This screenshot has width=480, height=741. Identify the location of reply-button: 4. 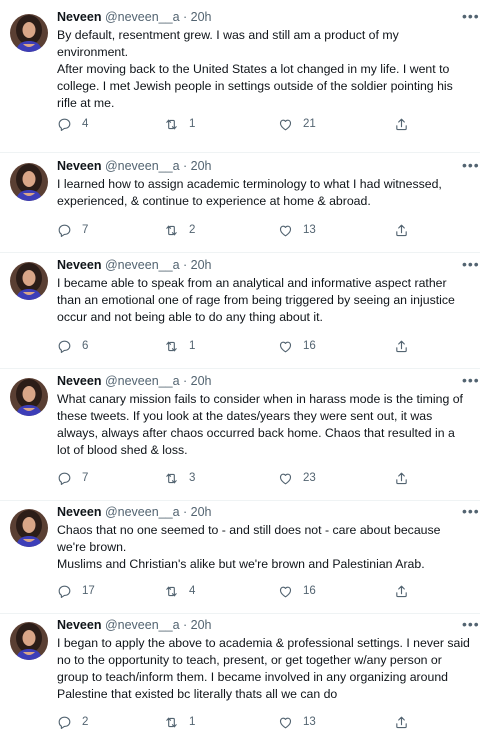
(72, 124).